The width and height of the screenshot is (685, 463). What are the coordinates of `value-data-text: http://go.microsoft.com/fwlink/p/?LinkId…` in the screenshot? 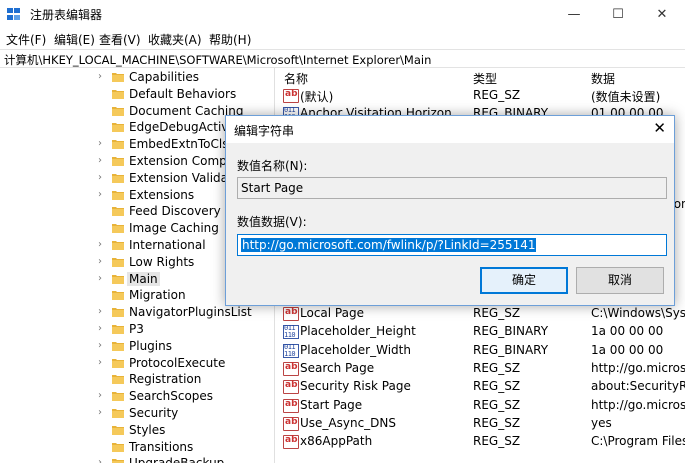 It's located at (389, 245).